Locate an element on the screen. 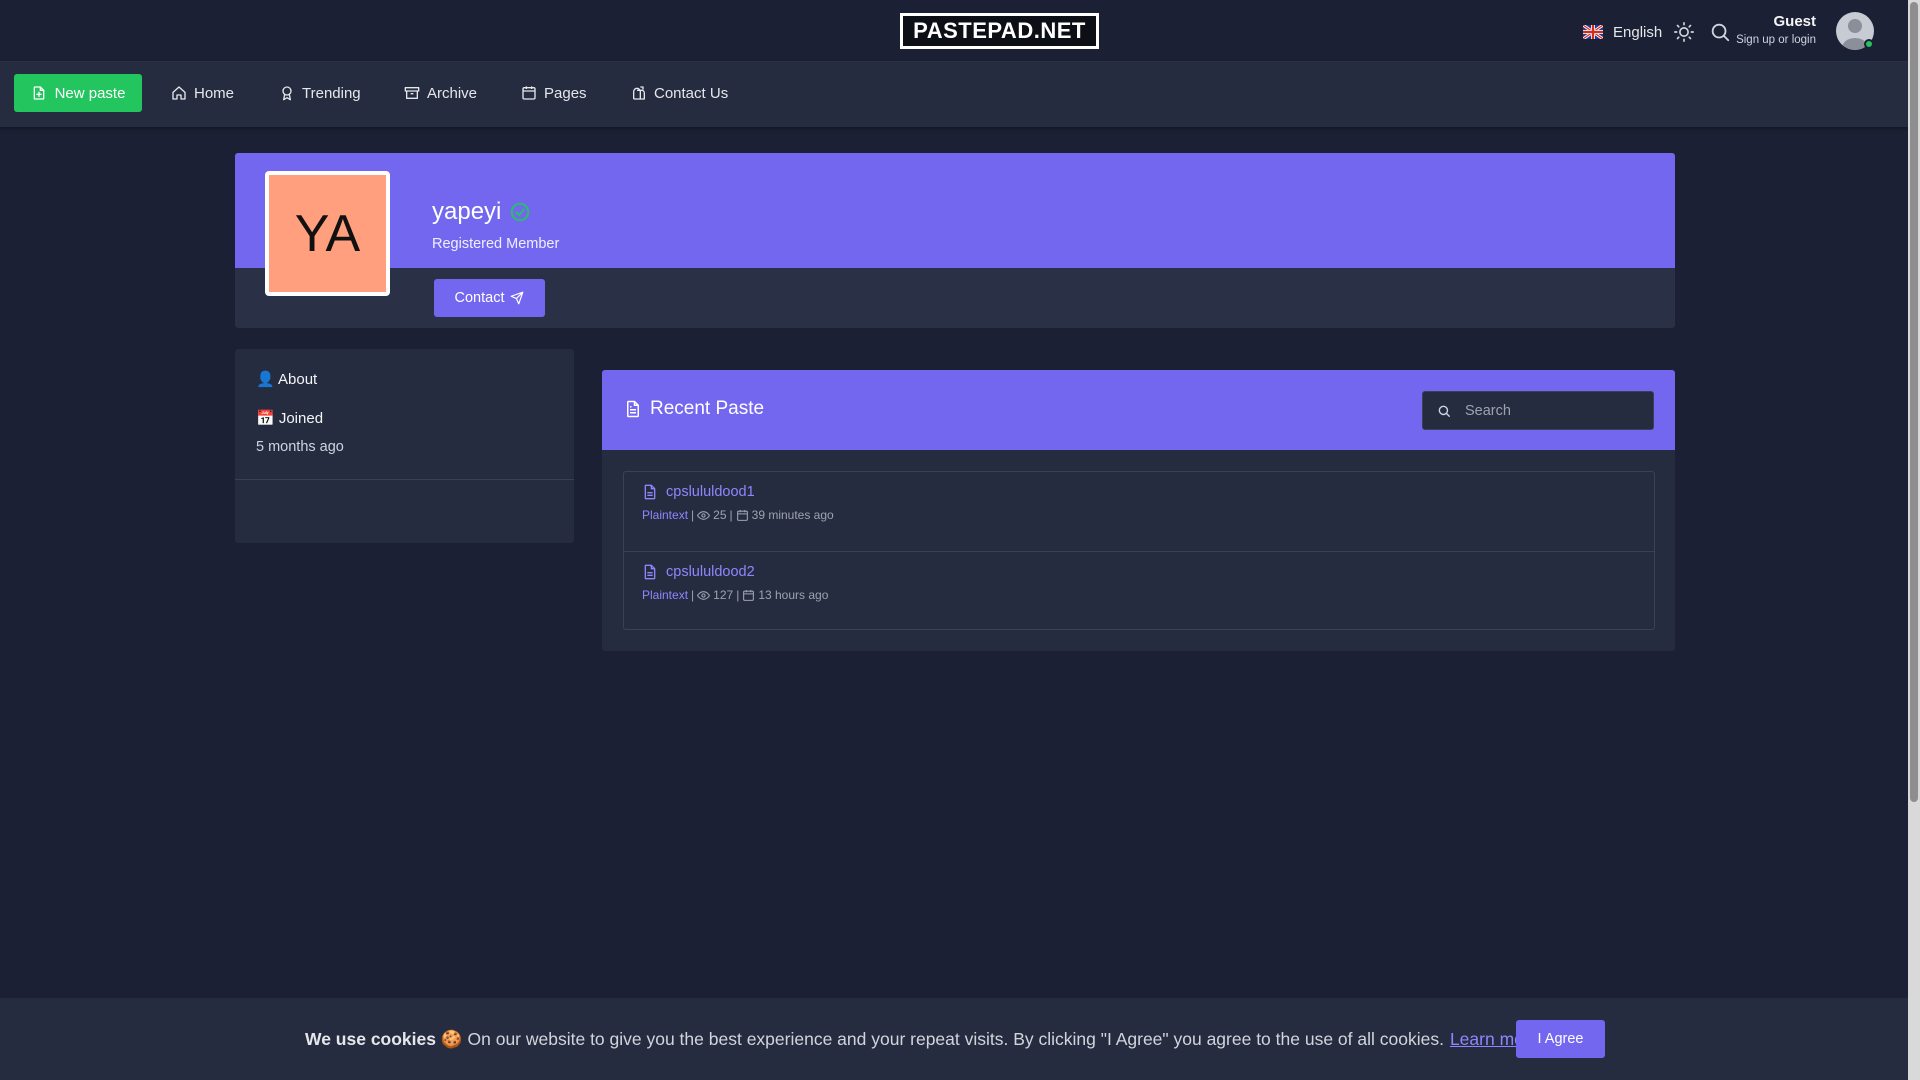 Image resolution: width=1920 pixels, height=1080 pixels. paste-search-box is located at coordinates (1538, 410).